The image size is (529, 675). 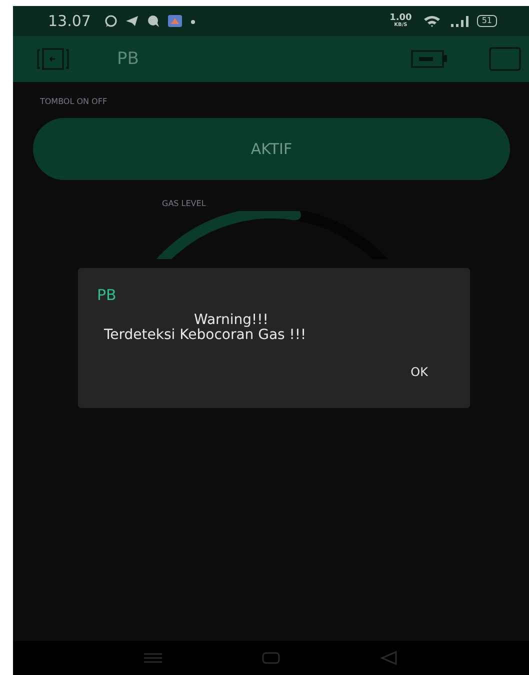 What do you see at coordinates (271, 149) in the screenshot?
I see `toggle-button: AKTIF` at bounding box center [271, 149].